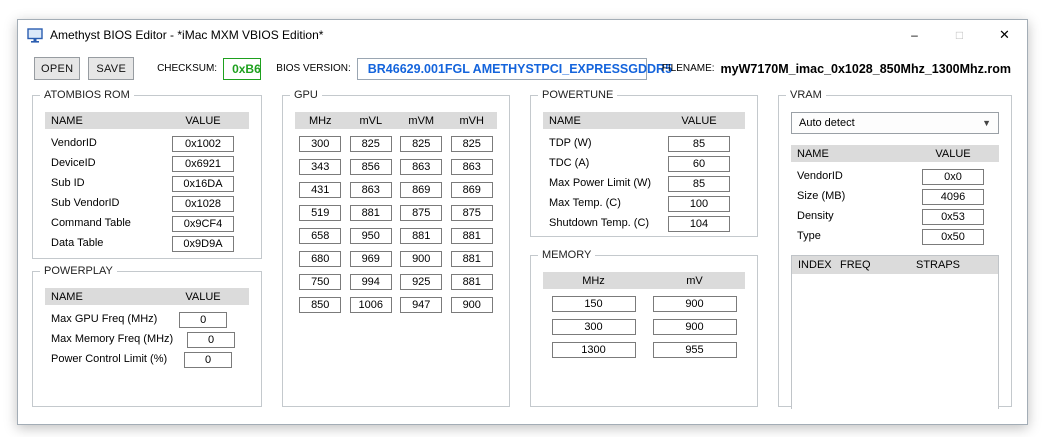  I want to click on table-row: Type, so click(895, 236).